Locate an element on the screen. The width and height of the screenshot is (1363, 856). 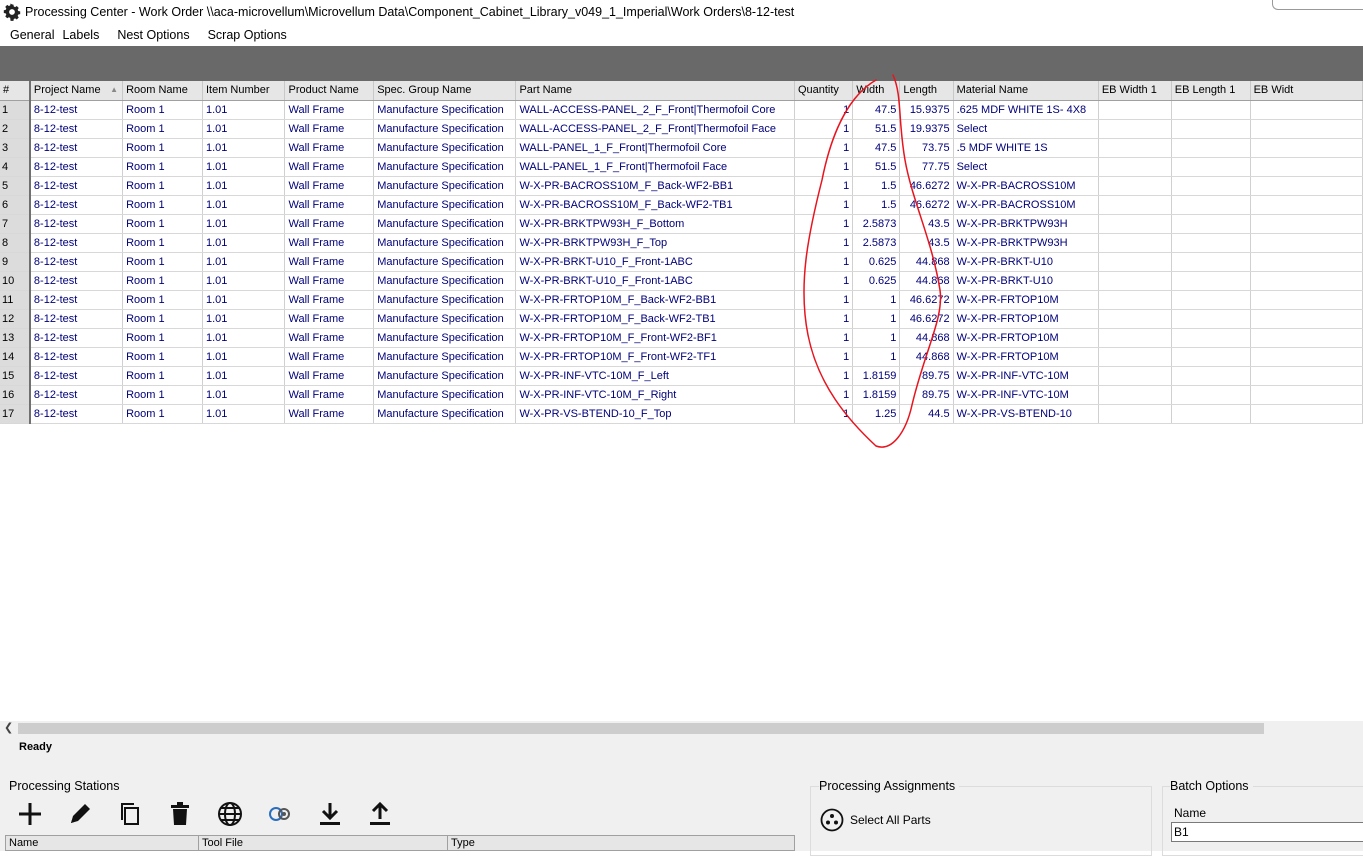
table-cell: W-X-PR-INF-VTC-10M_F_Right is located at coordinates (655, 395).